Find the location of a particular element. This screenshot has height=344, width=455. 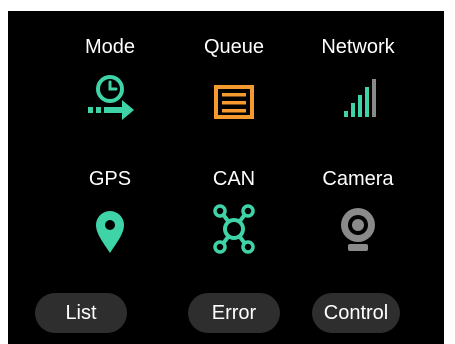

tile-can: CAN is located at coordinates (234, 222).